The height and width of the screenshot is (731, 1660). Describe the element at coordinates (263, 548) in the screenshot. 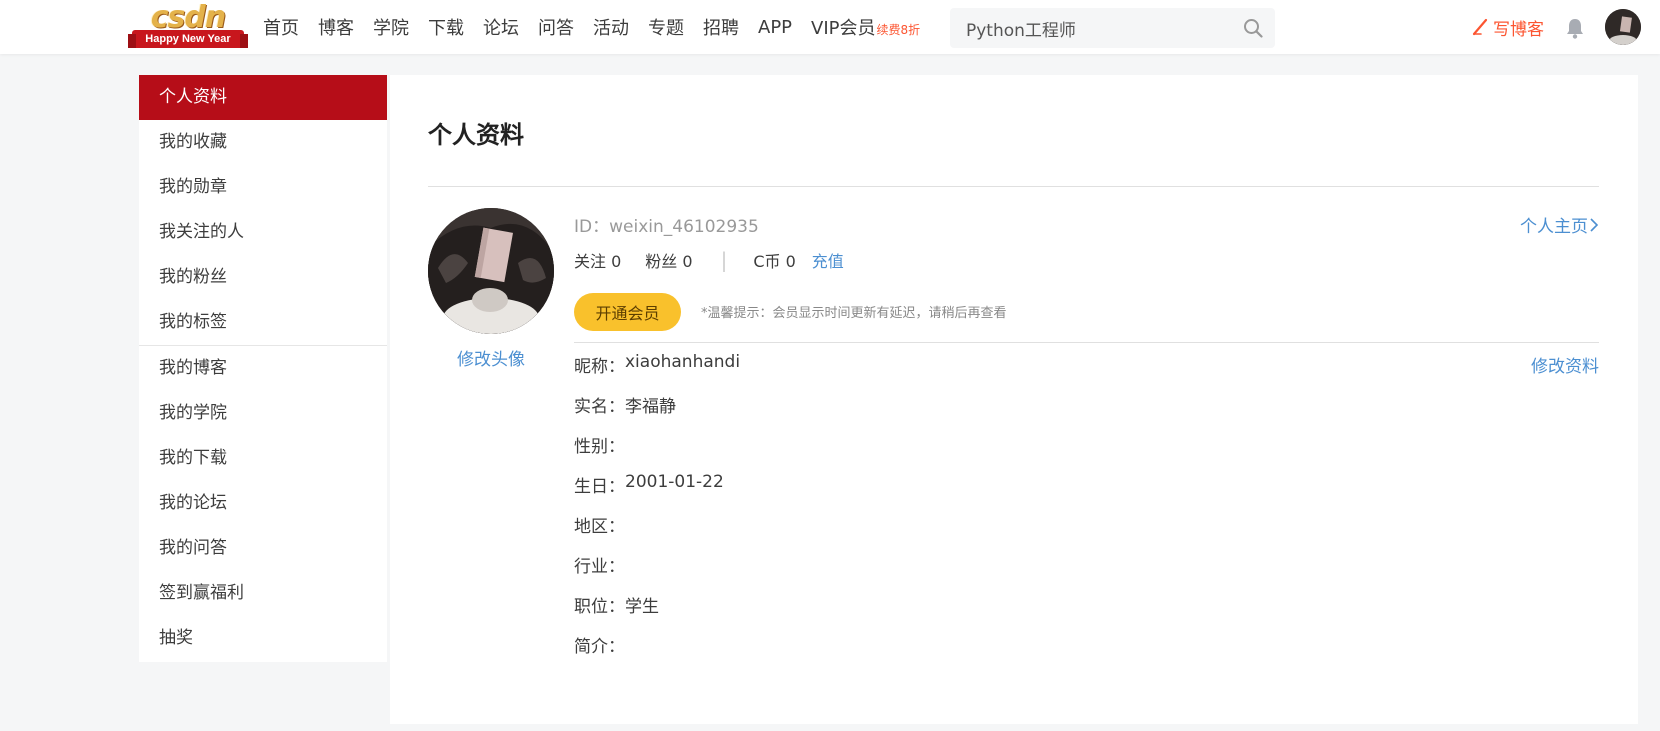

I see `sidebar-item-my-qa: 我的问答` at that location.